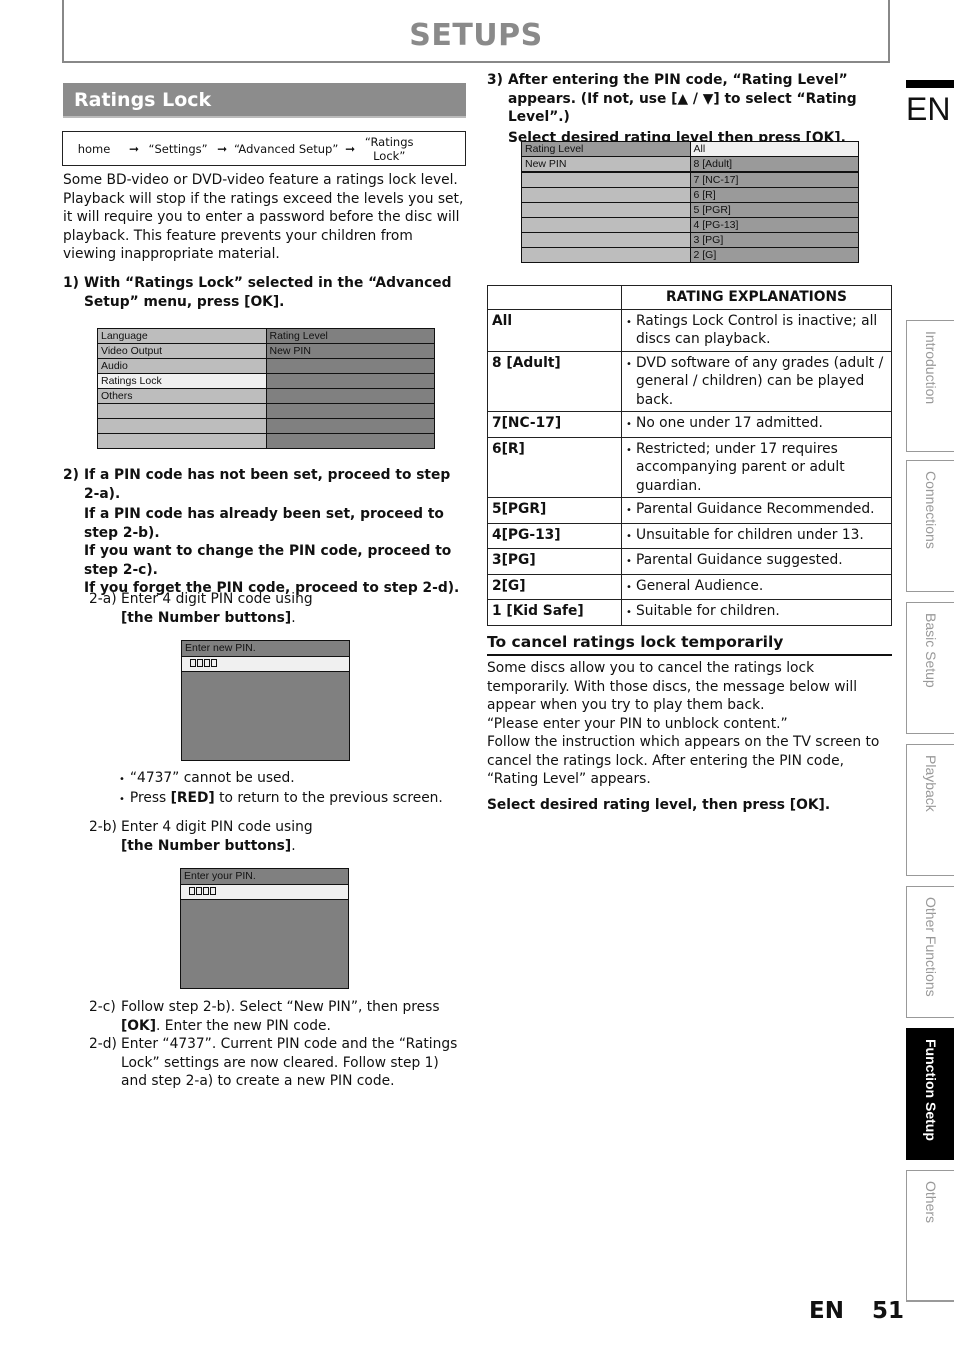  I want to click on menu-row: Audio, so click(266, 366).